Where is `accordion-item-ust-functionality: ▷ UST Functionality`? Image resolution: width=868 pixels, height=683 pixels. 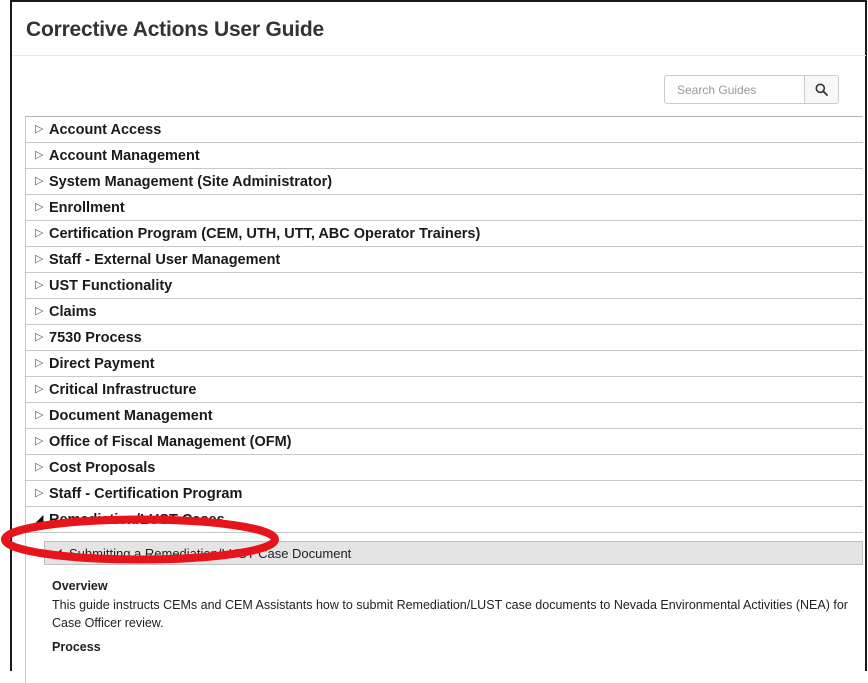 accordion-item-ust-functionality: ▷ UST Functionality is located at coordinates (444, 286).